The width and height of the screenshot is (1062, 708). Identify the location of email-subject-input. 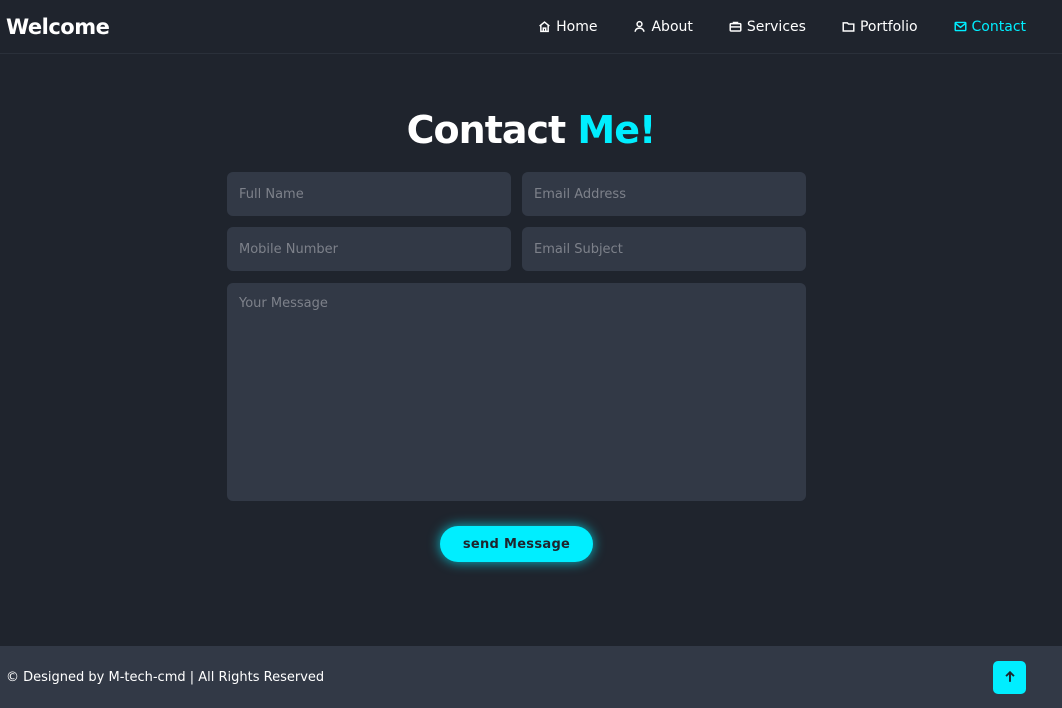
(664, 249).